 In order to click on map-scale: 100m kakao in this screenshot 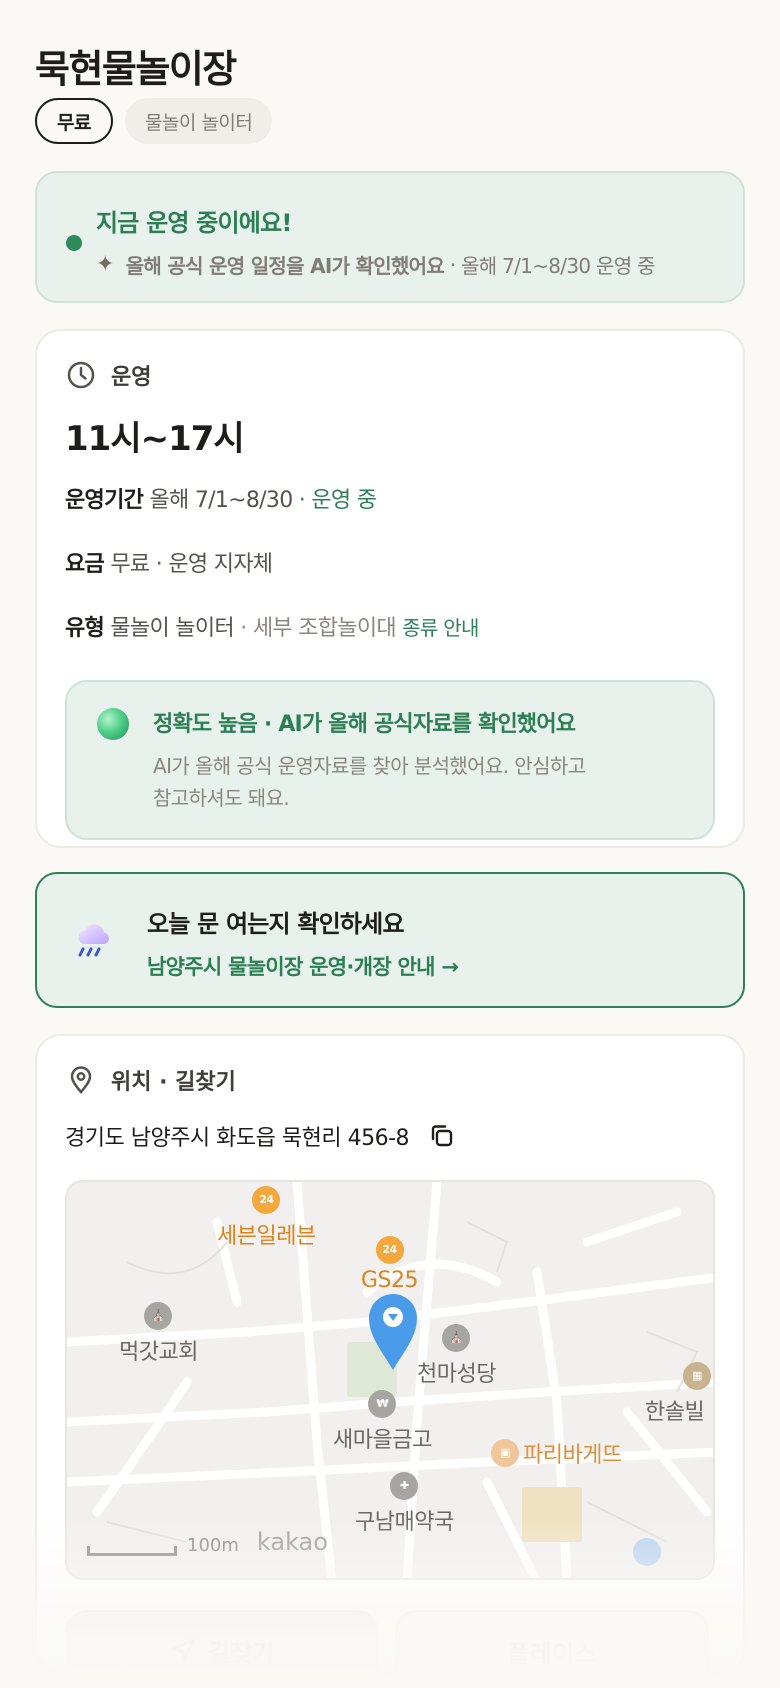, I will do `click(207, 1542)`.